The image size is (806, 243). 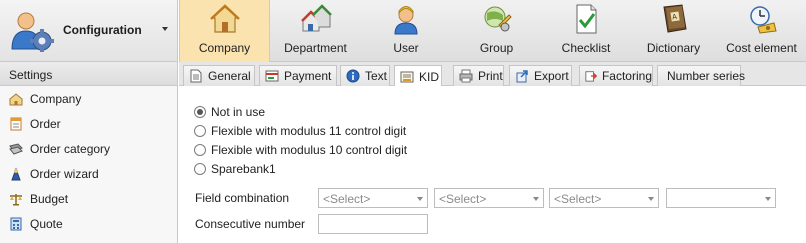 I want to click on sidebar-item-order-wizard: Order wizard, so click(x=88, y=173).